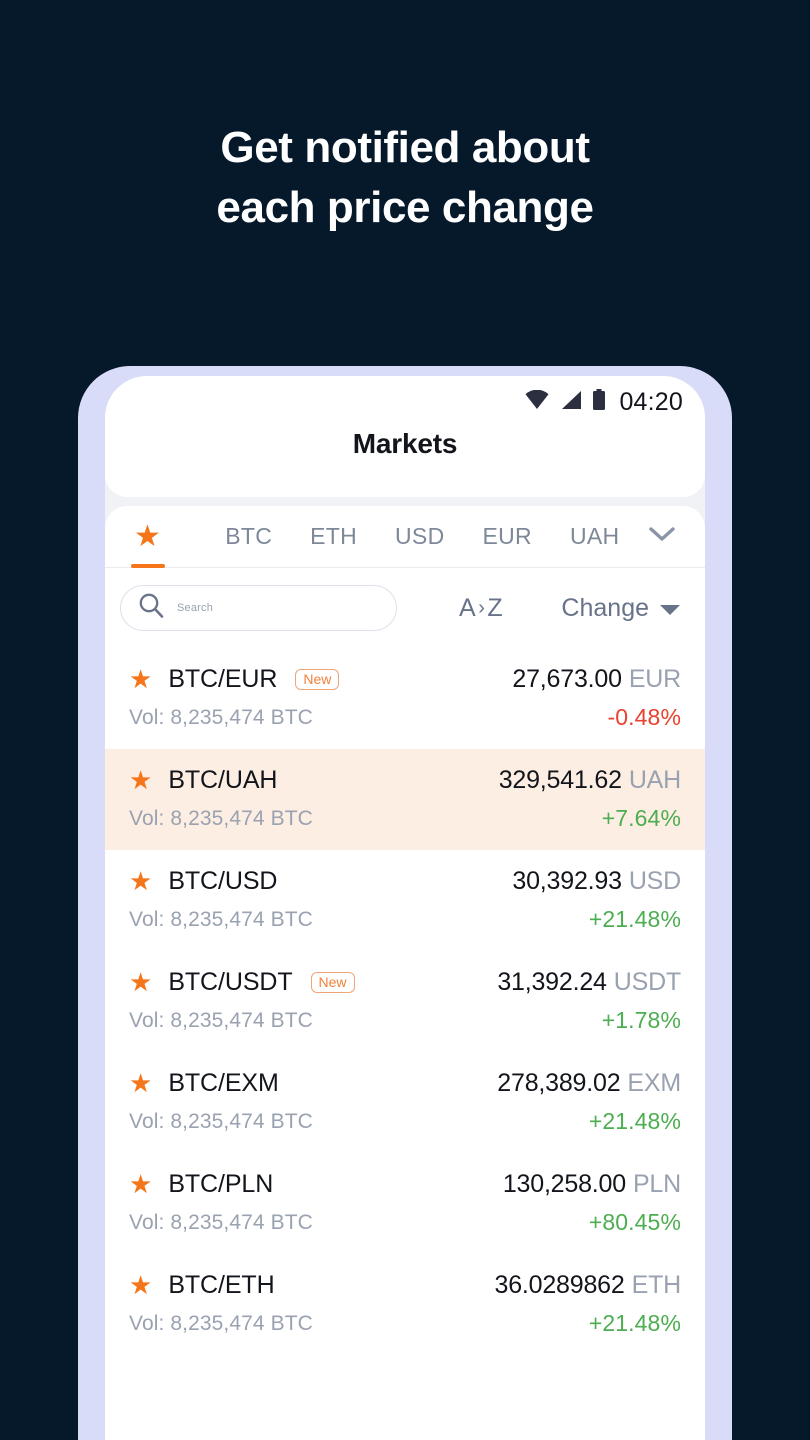  I want to click on page-title: Markets, so click(405, 443).